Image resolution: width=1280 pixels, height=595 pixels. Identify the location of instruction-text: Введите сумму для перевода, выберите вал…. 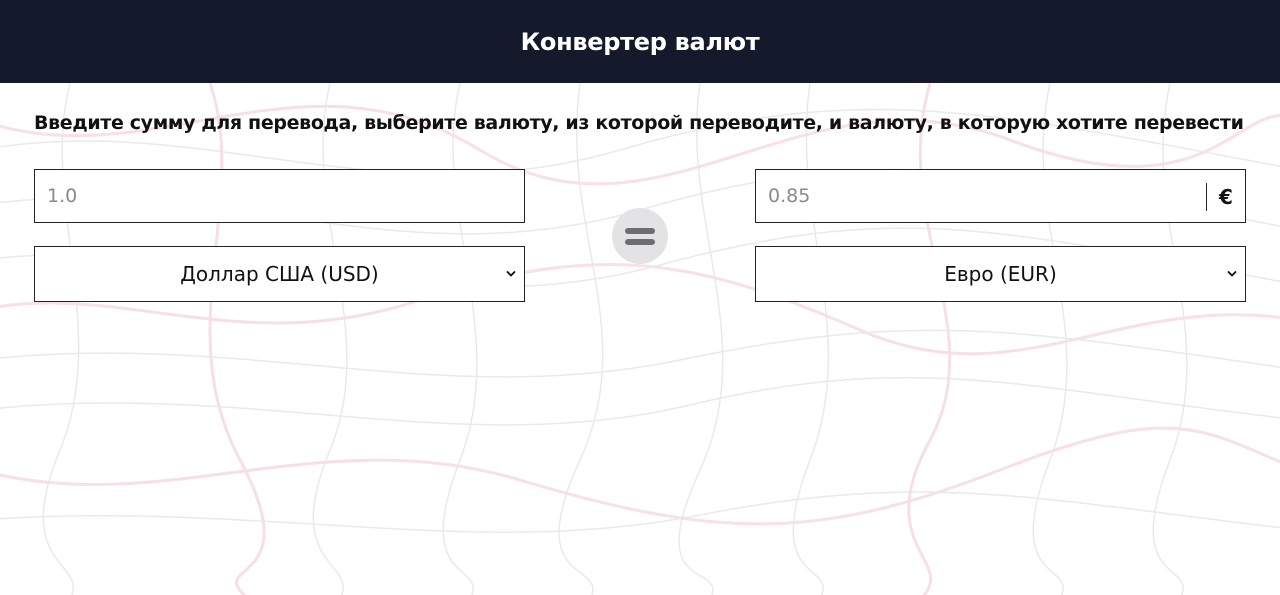
(639, 123).